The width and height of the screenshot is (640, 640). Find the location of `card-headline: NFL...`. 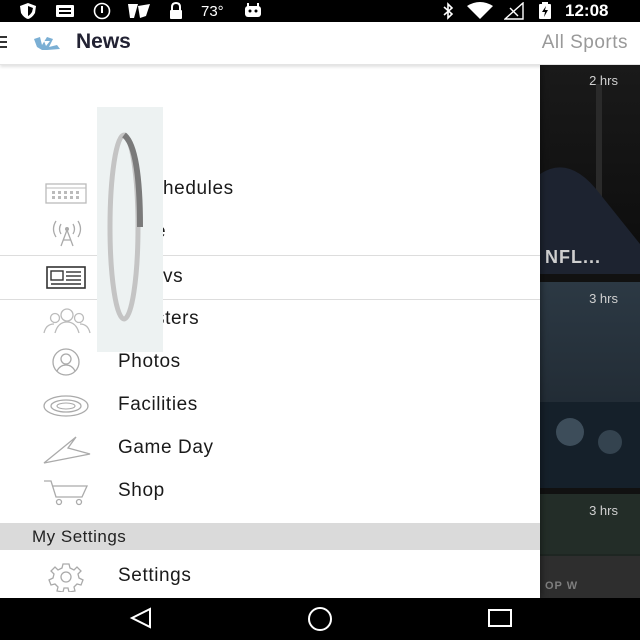

card-headline: NFL... is located at coordinates (573, 257).